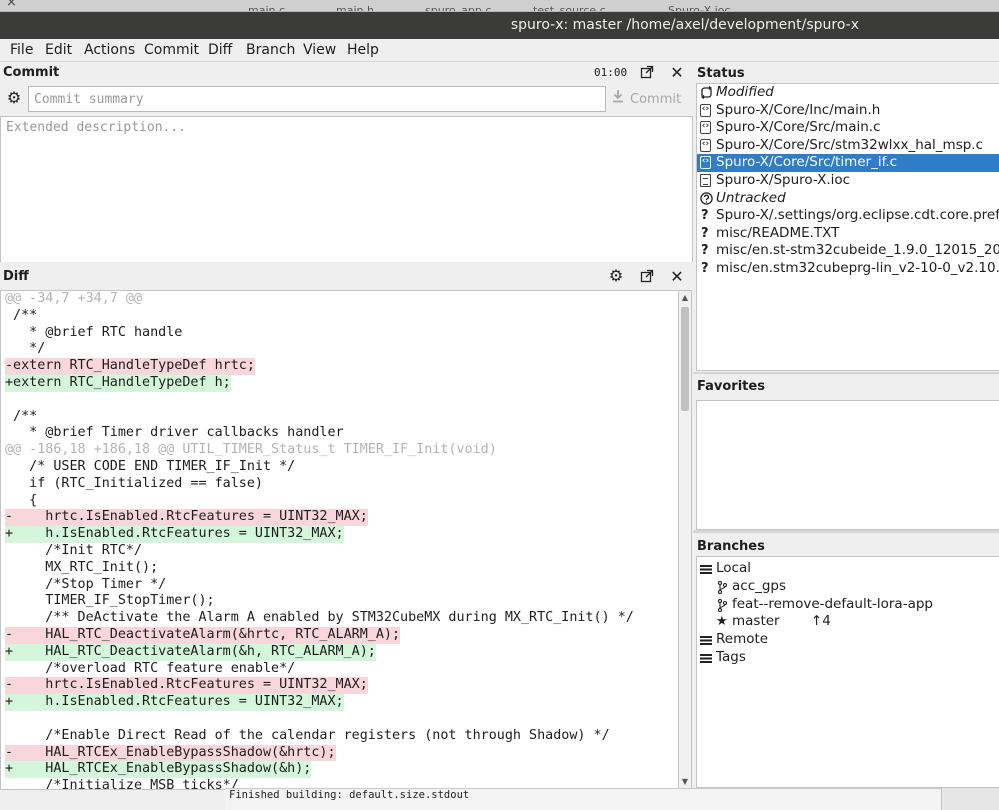  Describe the element at coordinates (847, 465) in the screenshot. I see `favorites-list` at that location.